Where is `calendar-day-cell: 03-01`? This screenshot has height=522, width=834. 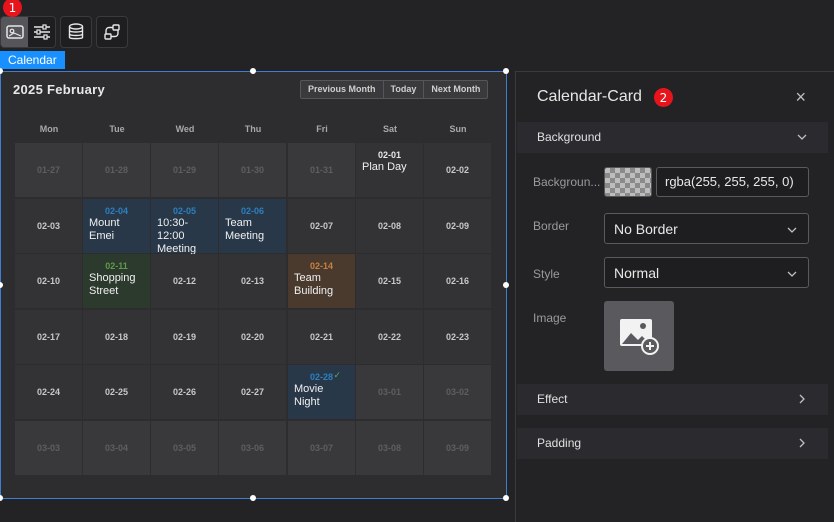
calendar-day-cell: 03-01 is located at coordinates (389, 392).